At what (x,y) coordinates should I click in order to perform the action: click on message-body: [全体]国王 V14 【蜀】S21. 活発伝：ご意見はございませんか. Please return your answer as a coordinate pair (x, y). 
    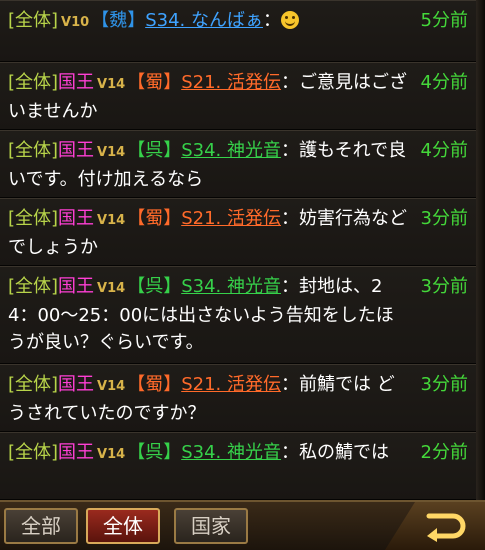
    Looking at the image, I should click on (238, 97).